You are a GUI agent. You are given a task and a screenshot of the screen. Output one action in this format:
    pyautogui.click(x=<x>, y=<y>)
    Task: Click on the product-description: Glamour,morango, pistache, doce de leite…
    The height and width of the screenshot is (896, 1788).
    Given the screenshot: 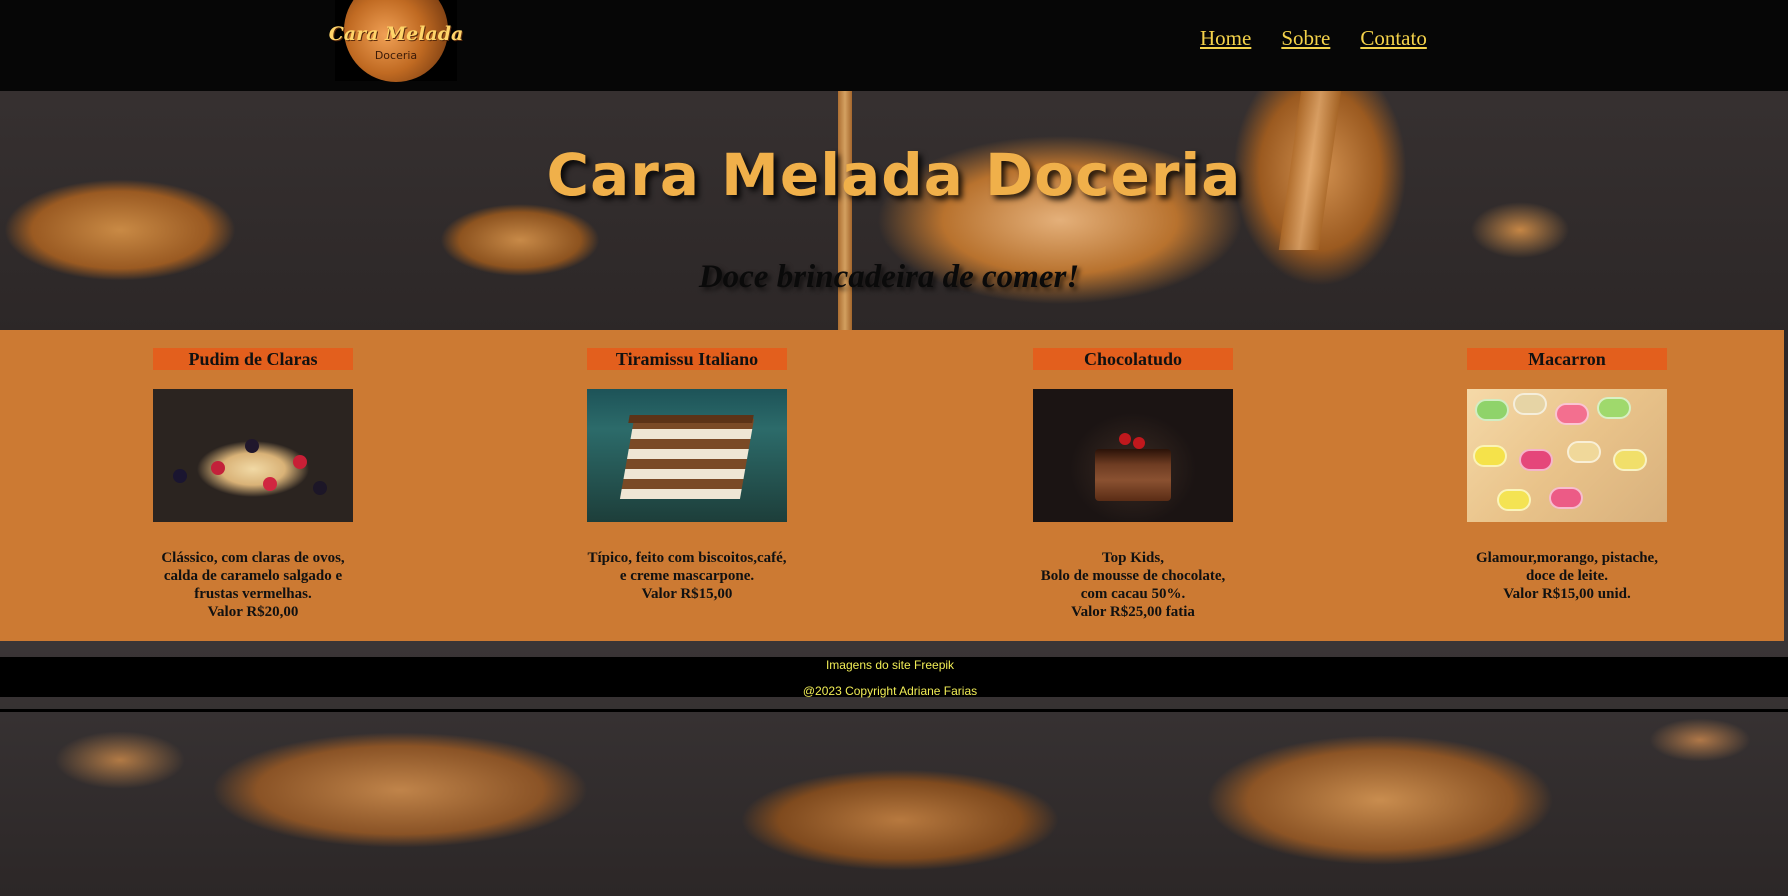 What is the action you would take?
    pyautogui.click(x=1567, y=576)
    